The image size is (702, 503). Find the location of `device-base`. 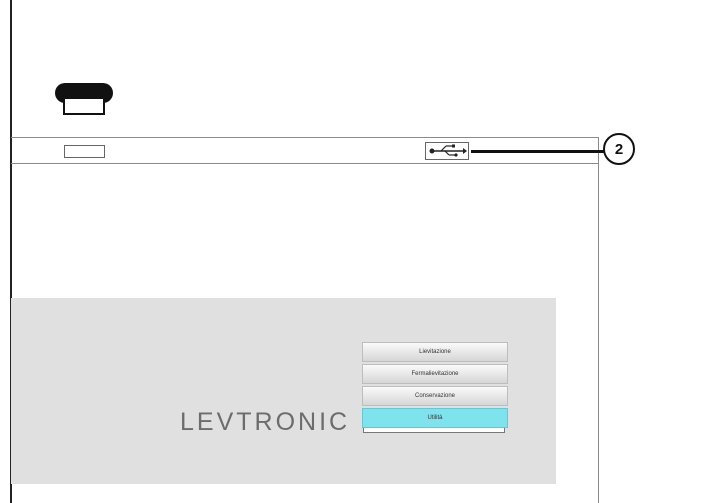

device-base is located at coordinates (84, 107).